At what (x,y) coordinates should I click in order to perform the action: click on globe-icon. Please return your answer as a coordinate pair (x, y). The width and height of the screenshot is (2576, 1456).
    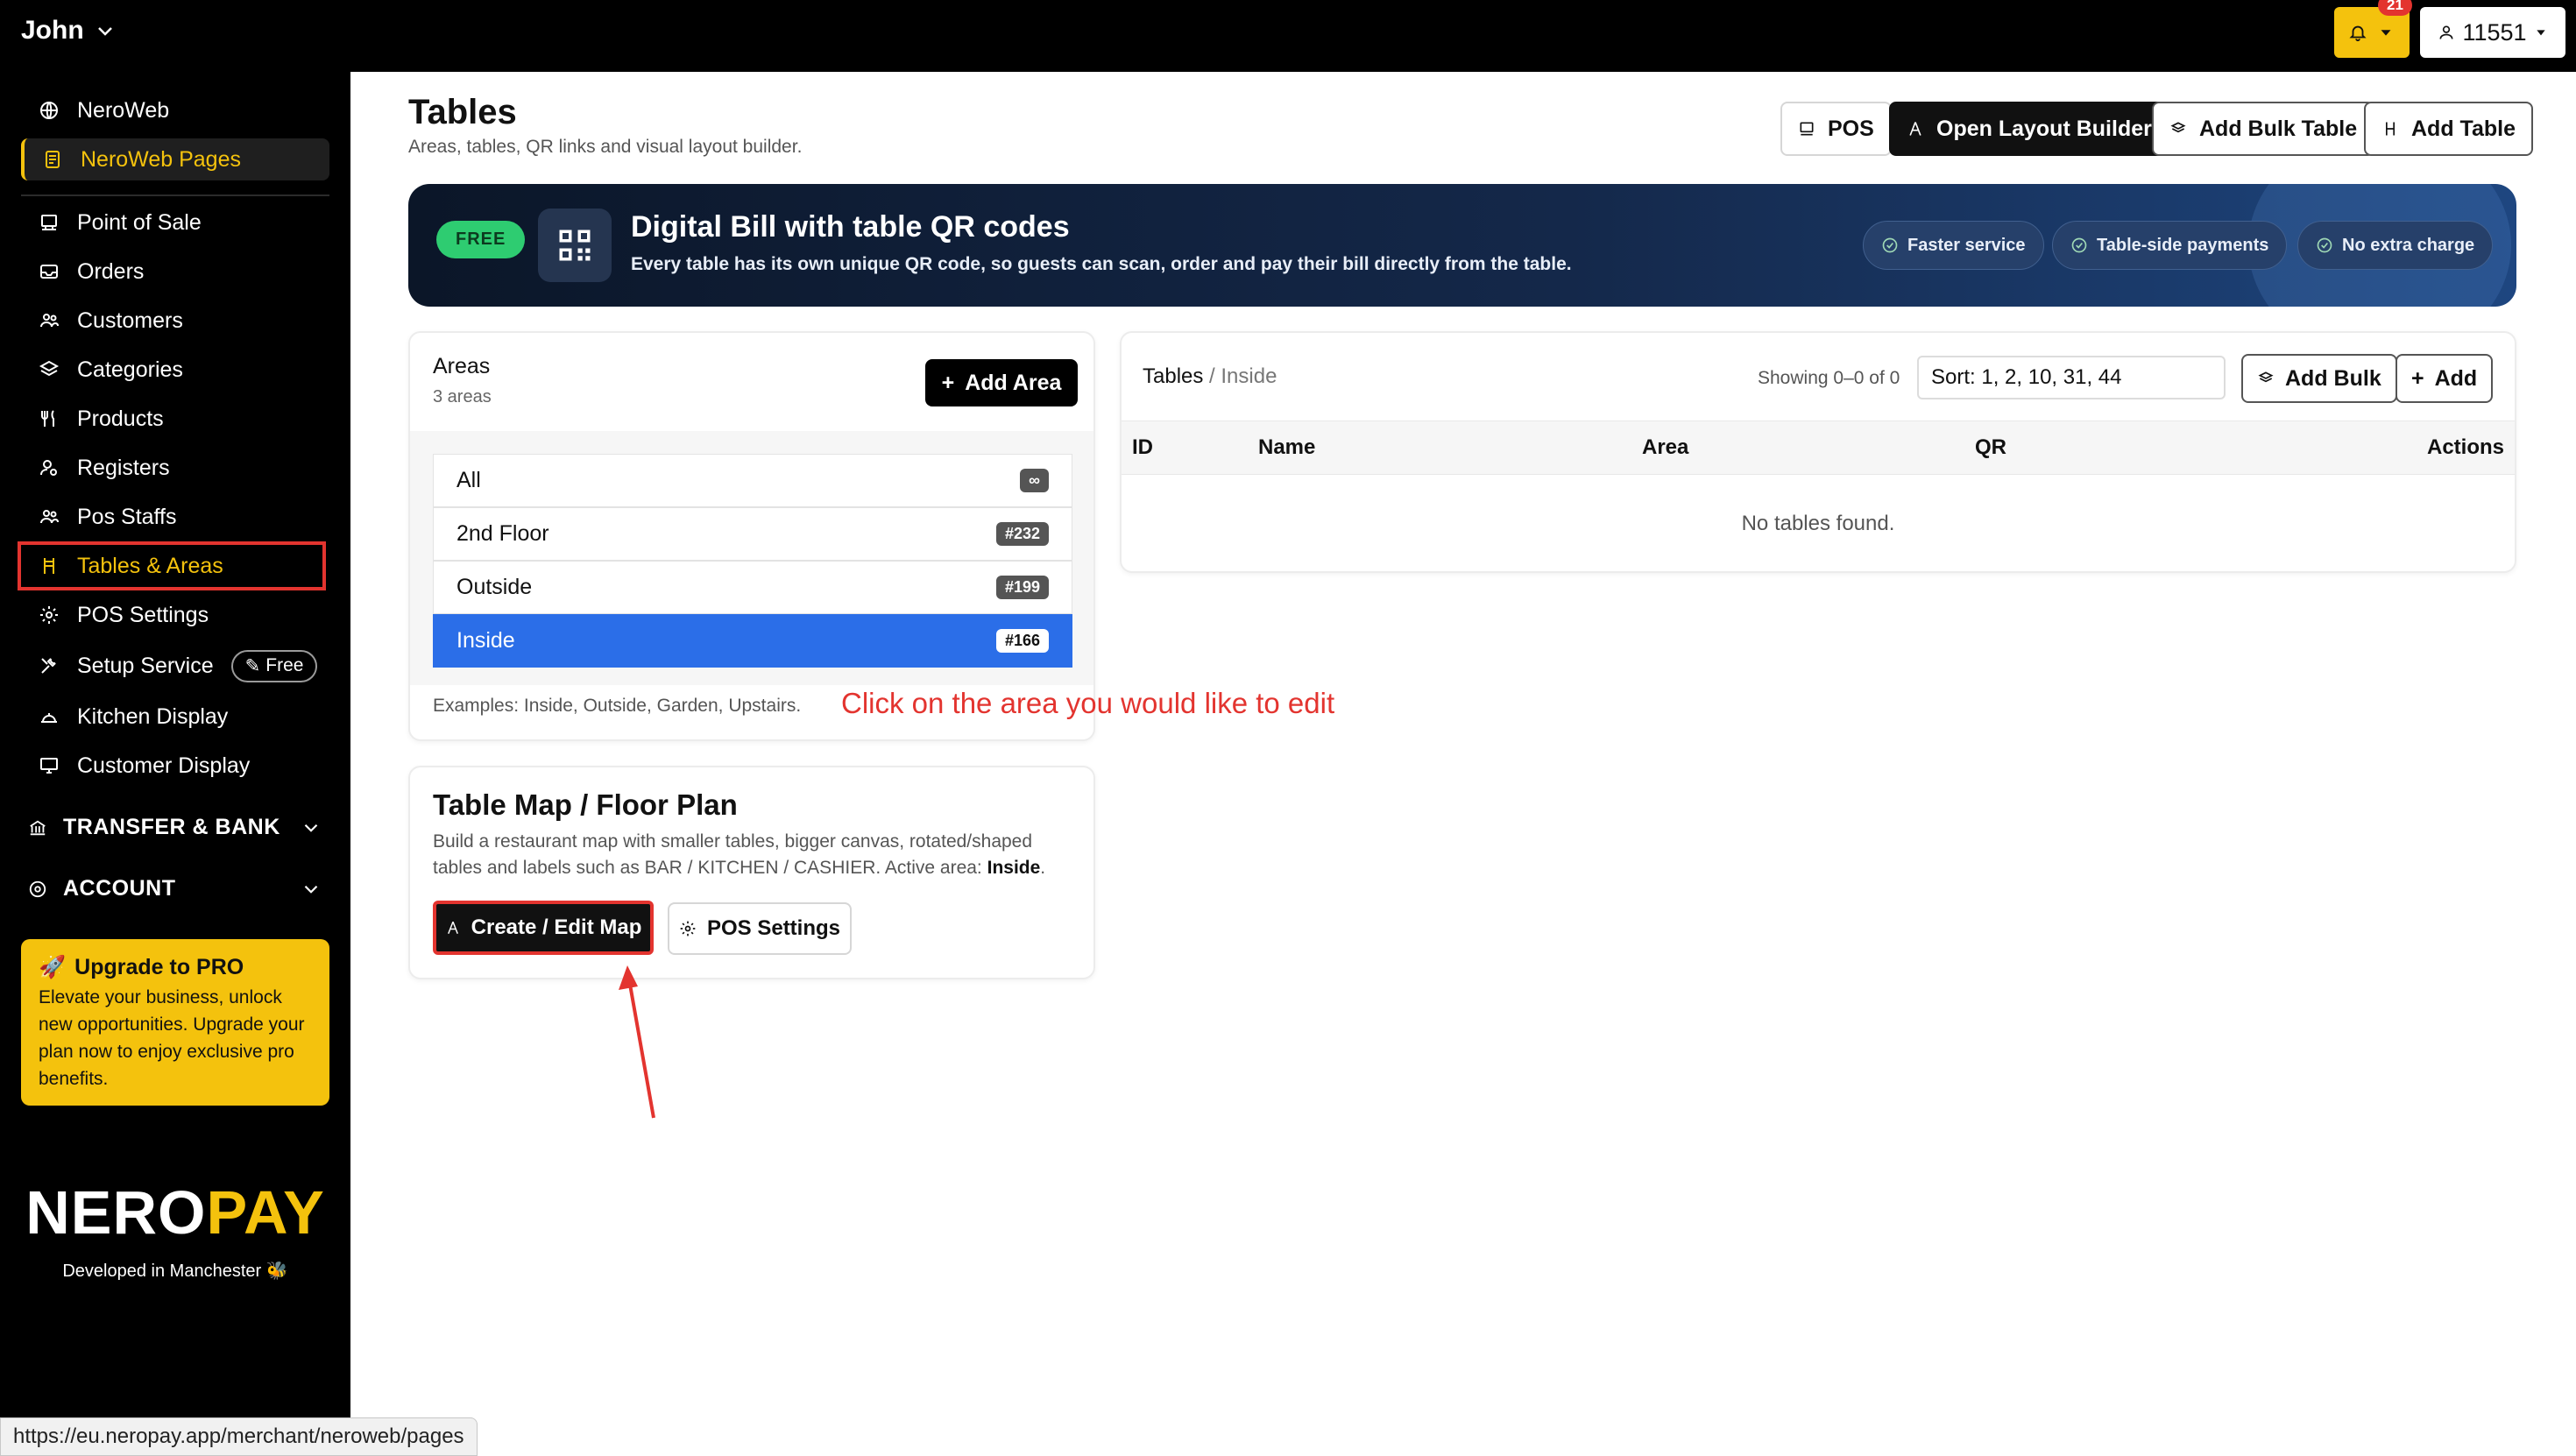
    Looking at the image, I should click on (49, 110).